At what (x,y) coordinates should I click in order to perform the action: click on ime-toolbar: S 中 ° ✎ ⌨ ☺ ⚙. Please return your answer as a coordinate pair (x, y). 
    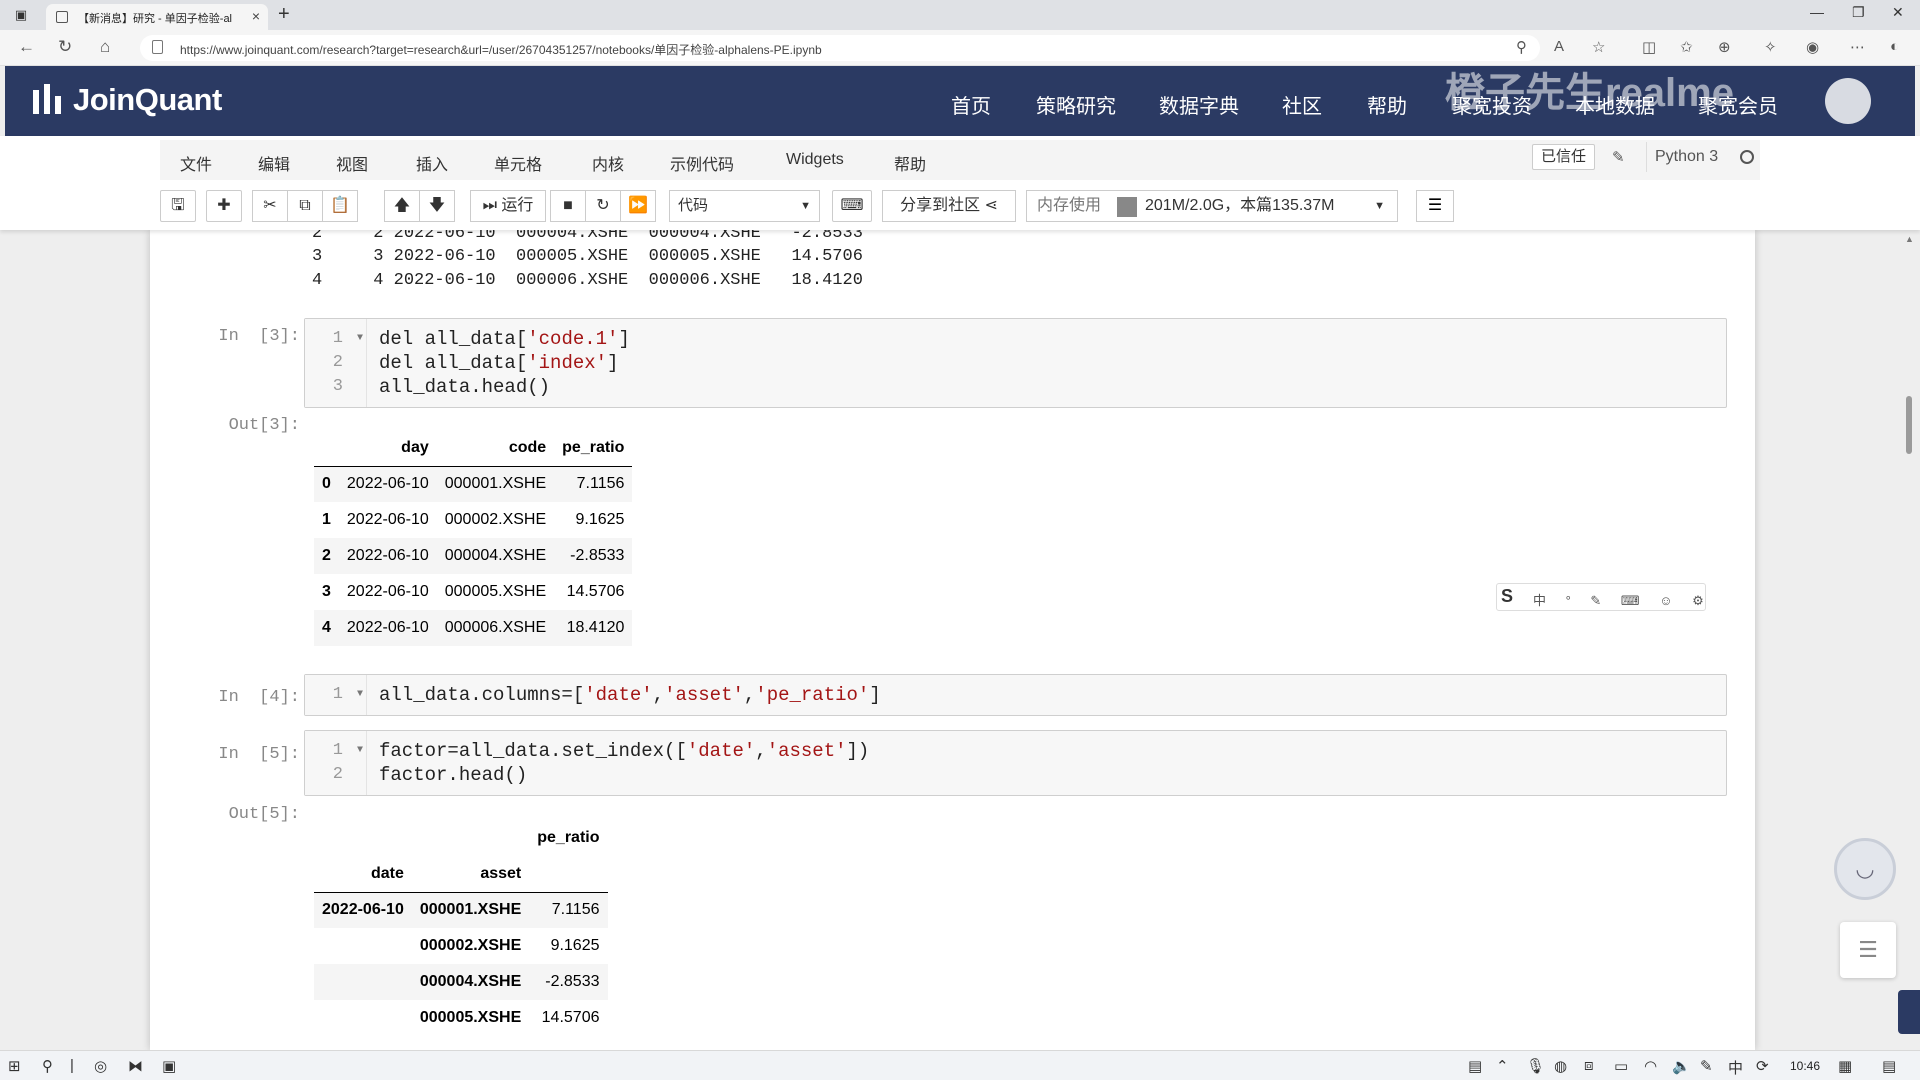
    Looking at the image, I should click on (1601, 597).